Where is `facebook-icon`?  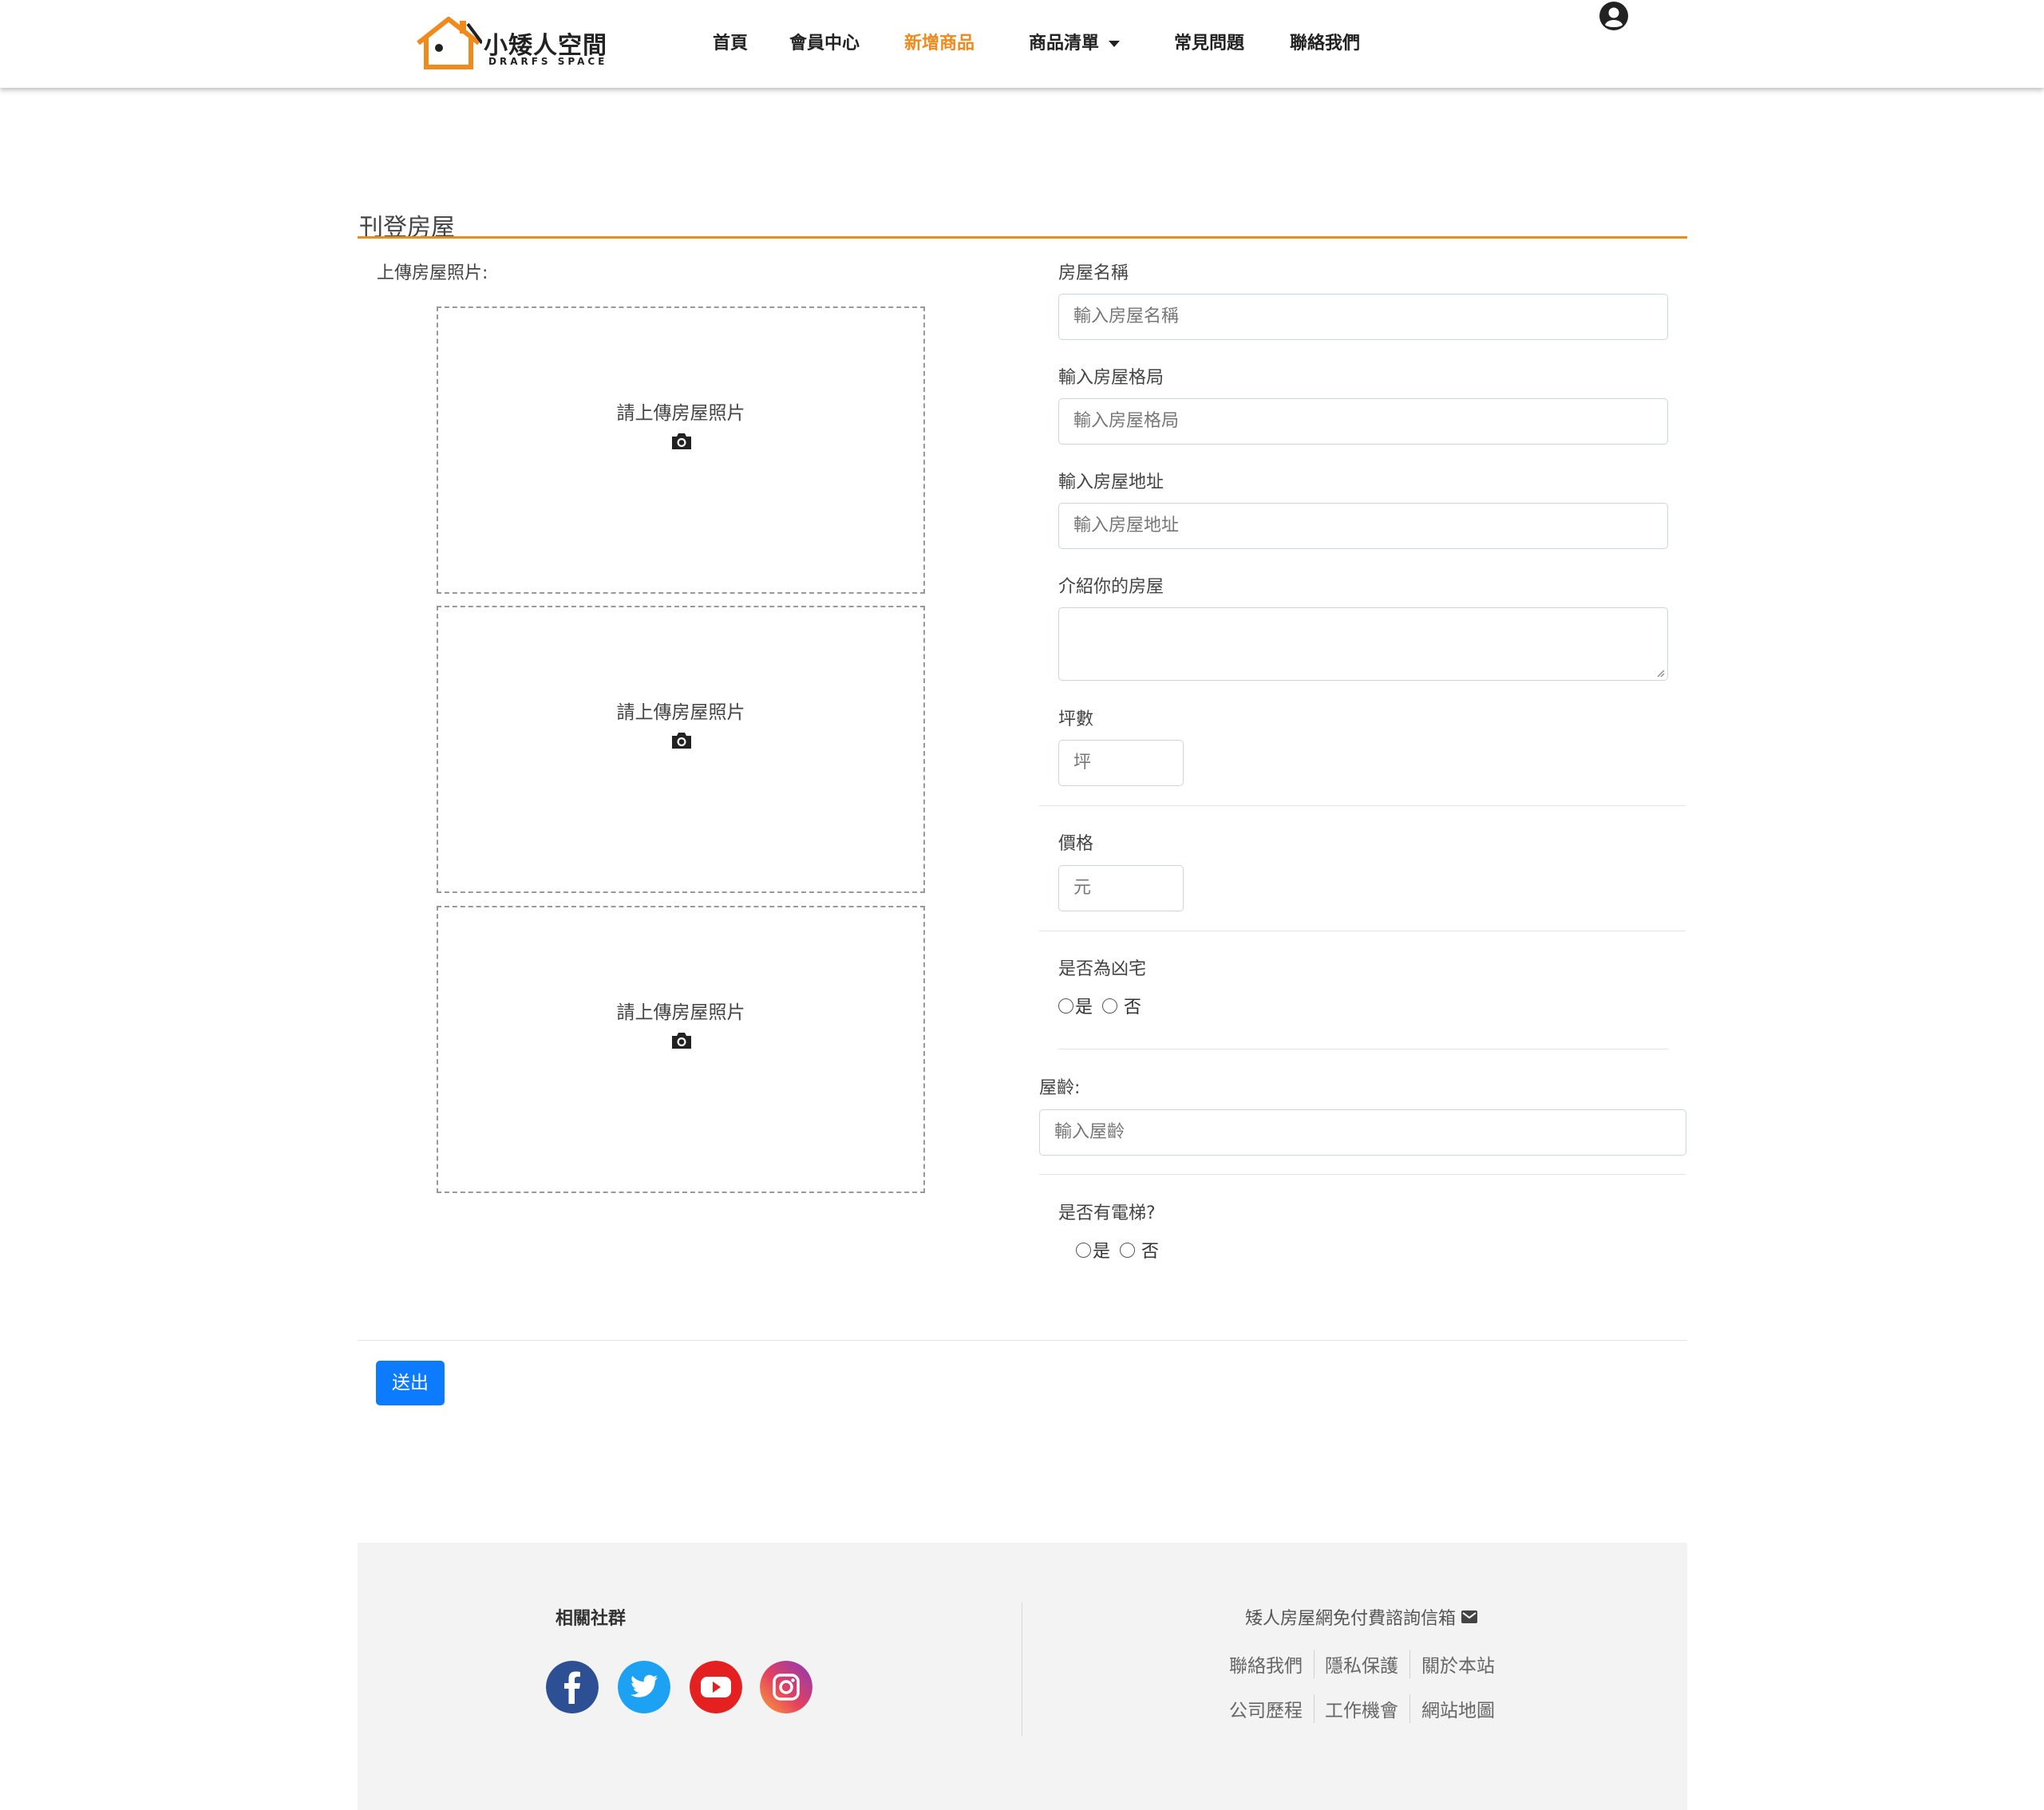
facebook-icon is located at coordinates (572, 1687).